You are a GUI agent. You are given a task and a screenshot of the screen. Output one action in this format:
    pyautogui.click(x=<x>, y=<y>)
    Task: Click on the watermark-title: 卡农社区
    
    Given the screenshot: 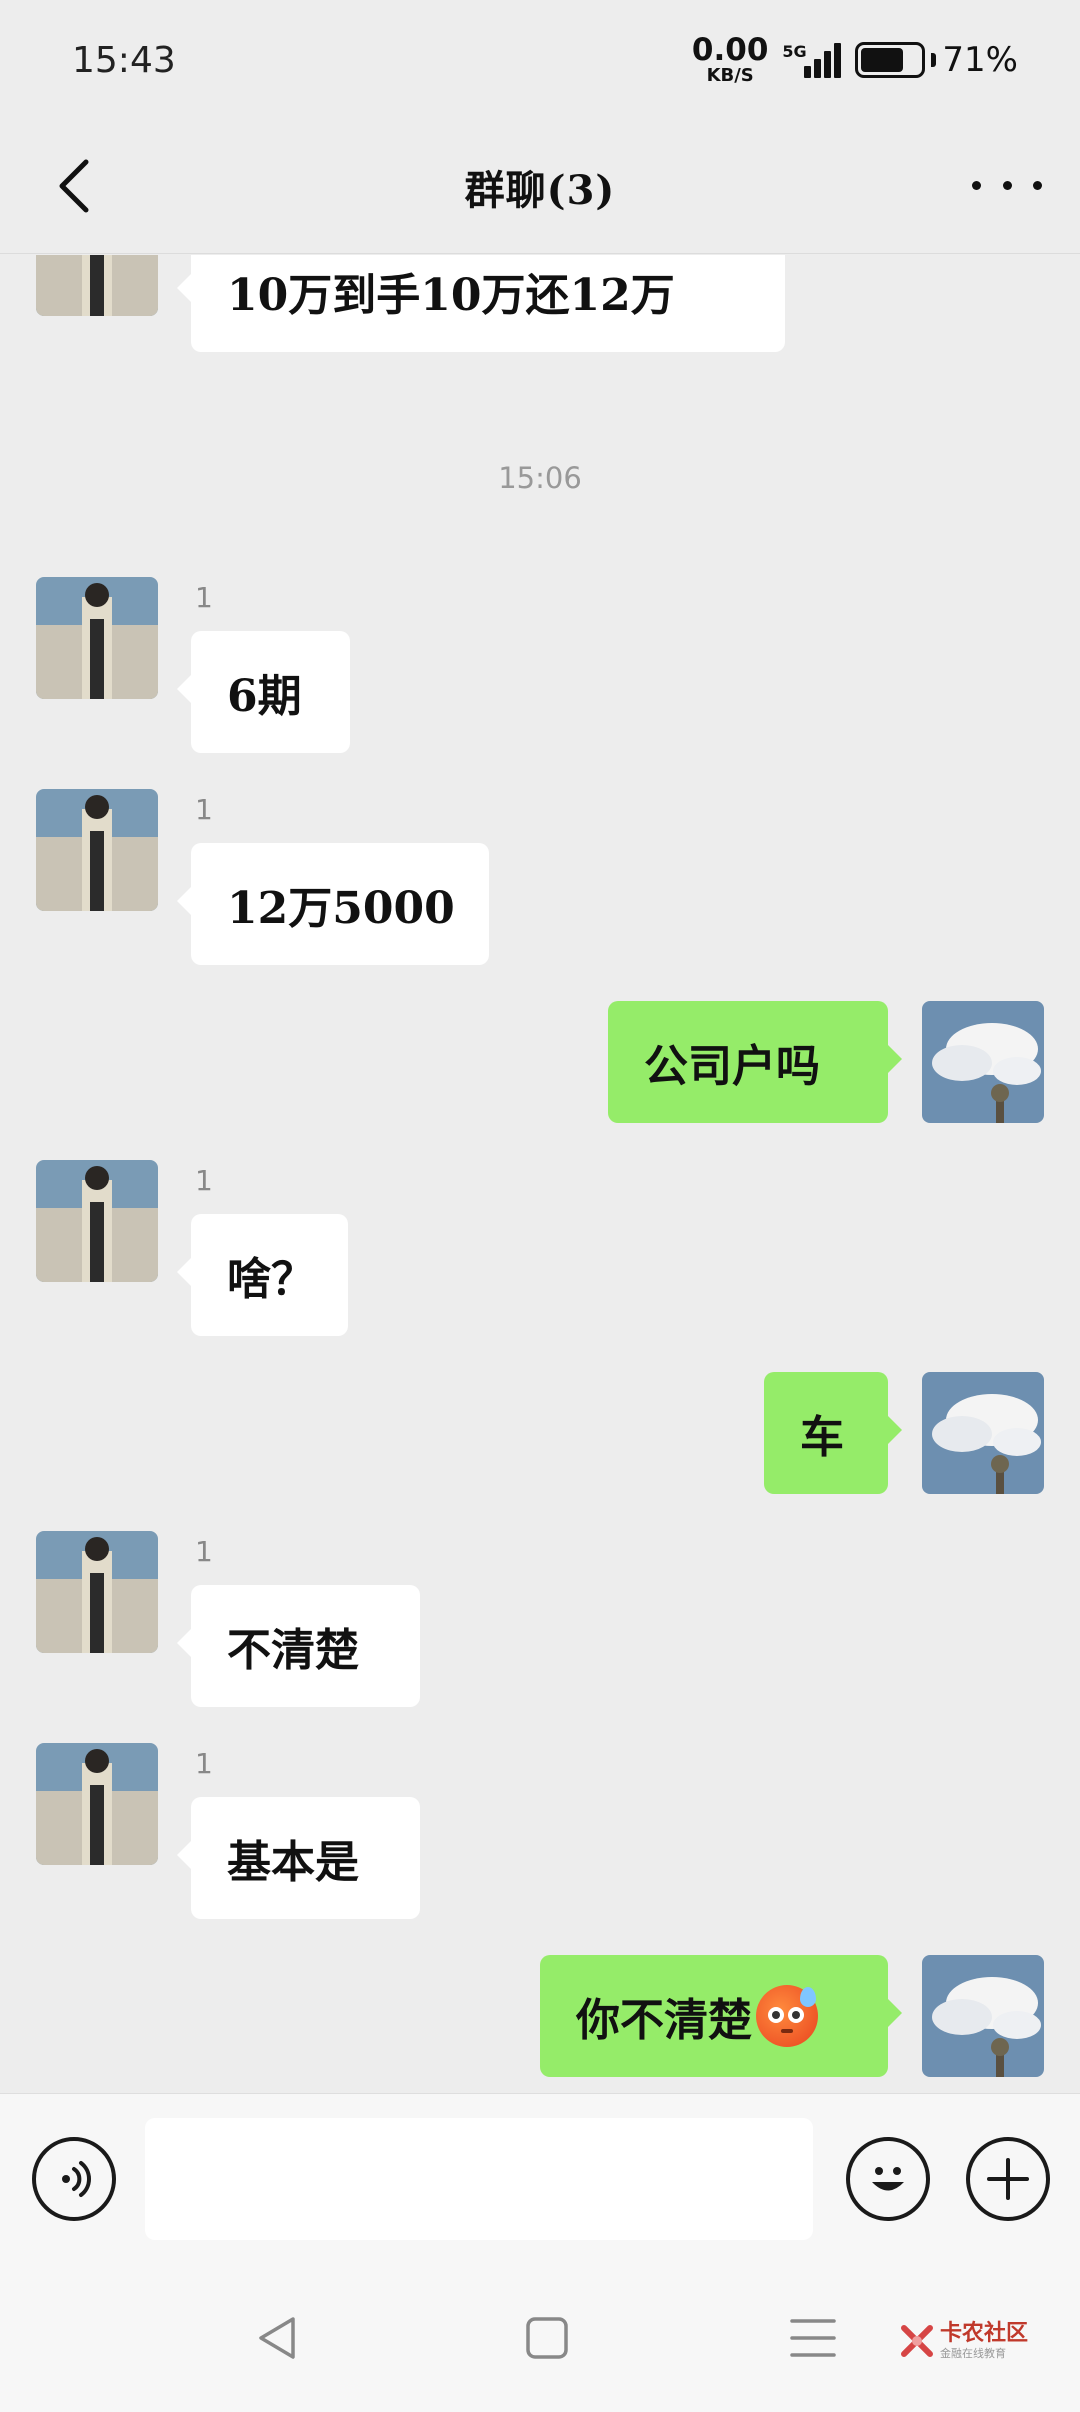 What is the action you would take?
    pyautogui.click(x=984, y=2333)
    